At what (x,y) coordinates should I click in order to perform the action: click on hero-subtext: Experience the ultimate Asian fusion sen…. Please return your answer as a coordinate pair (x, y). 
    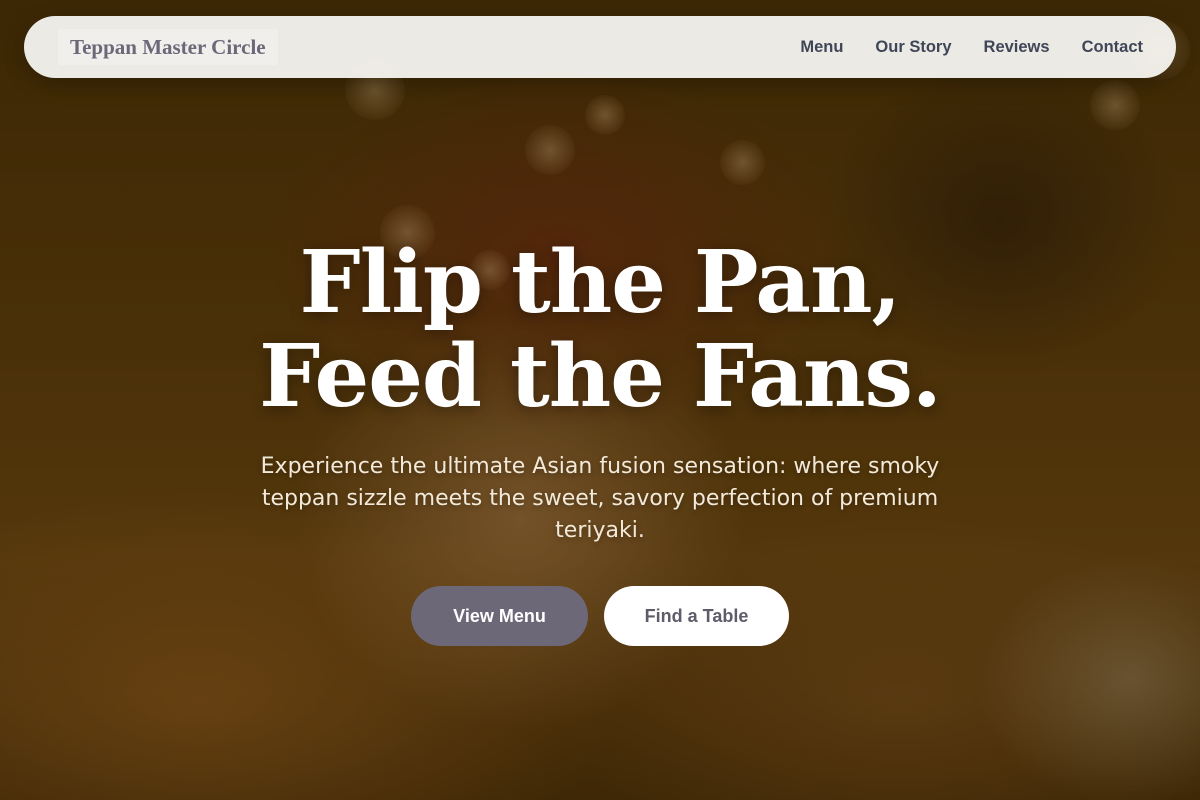
    Looking at the image, I should click on (600, 498).